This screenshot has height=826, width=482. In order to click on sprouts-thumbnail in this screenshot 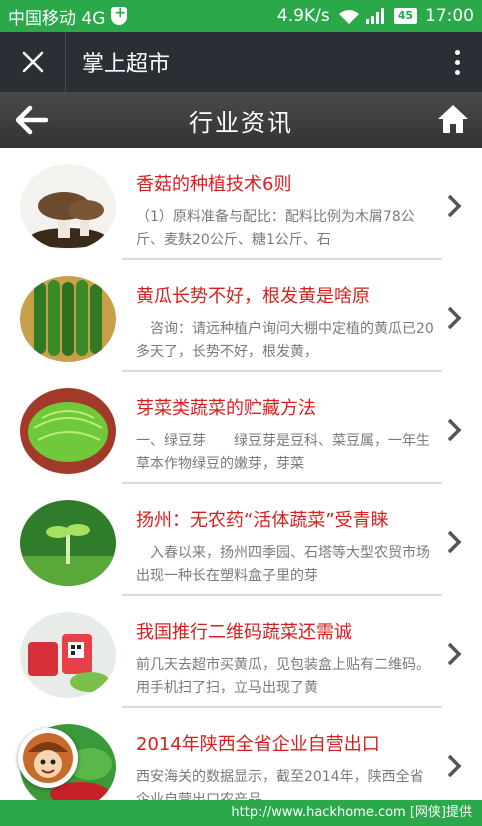, I will do `click(68, 431)`.